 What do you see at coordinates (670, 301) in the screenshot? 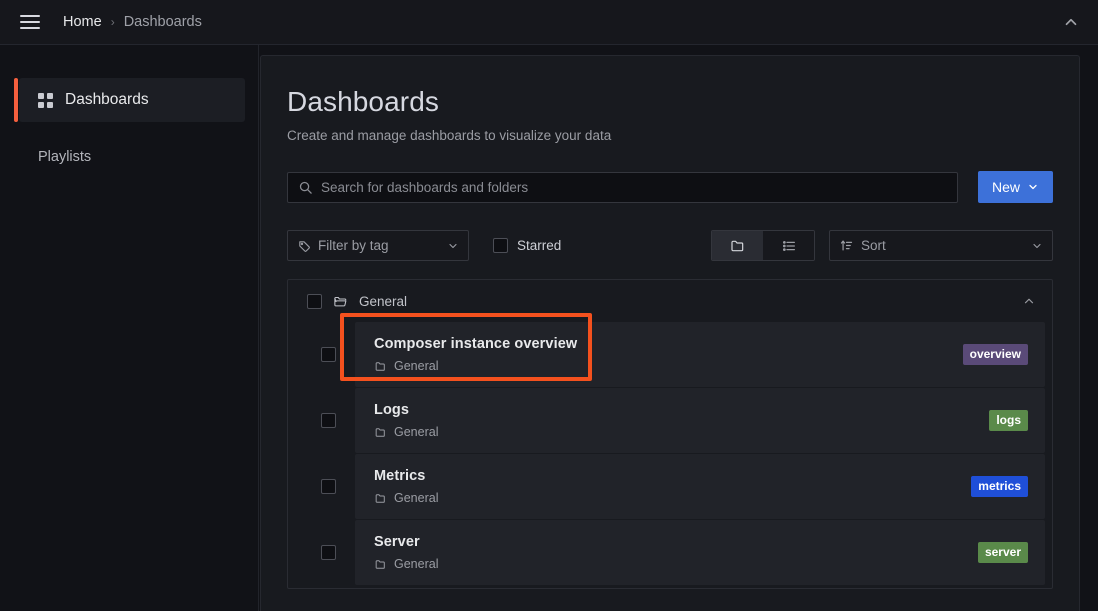
I see `folder-header-general: General` at bounding box center [670, 301].